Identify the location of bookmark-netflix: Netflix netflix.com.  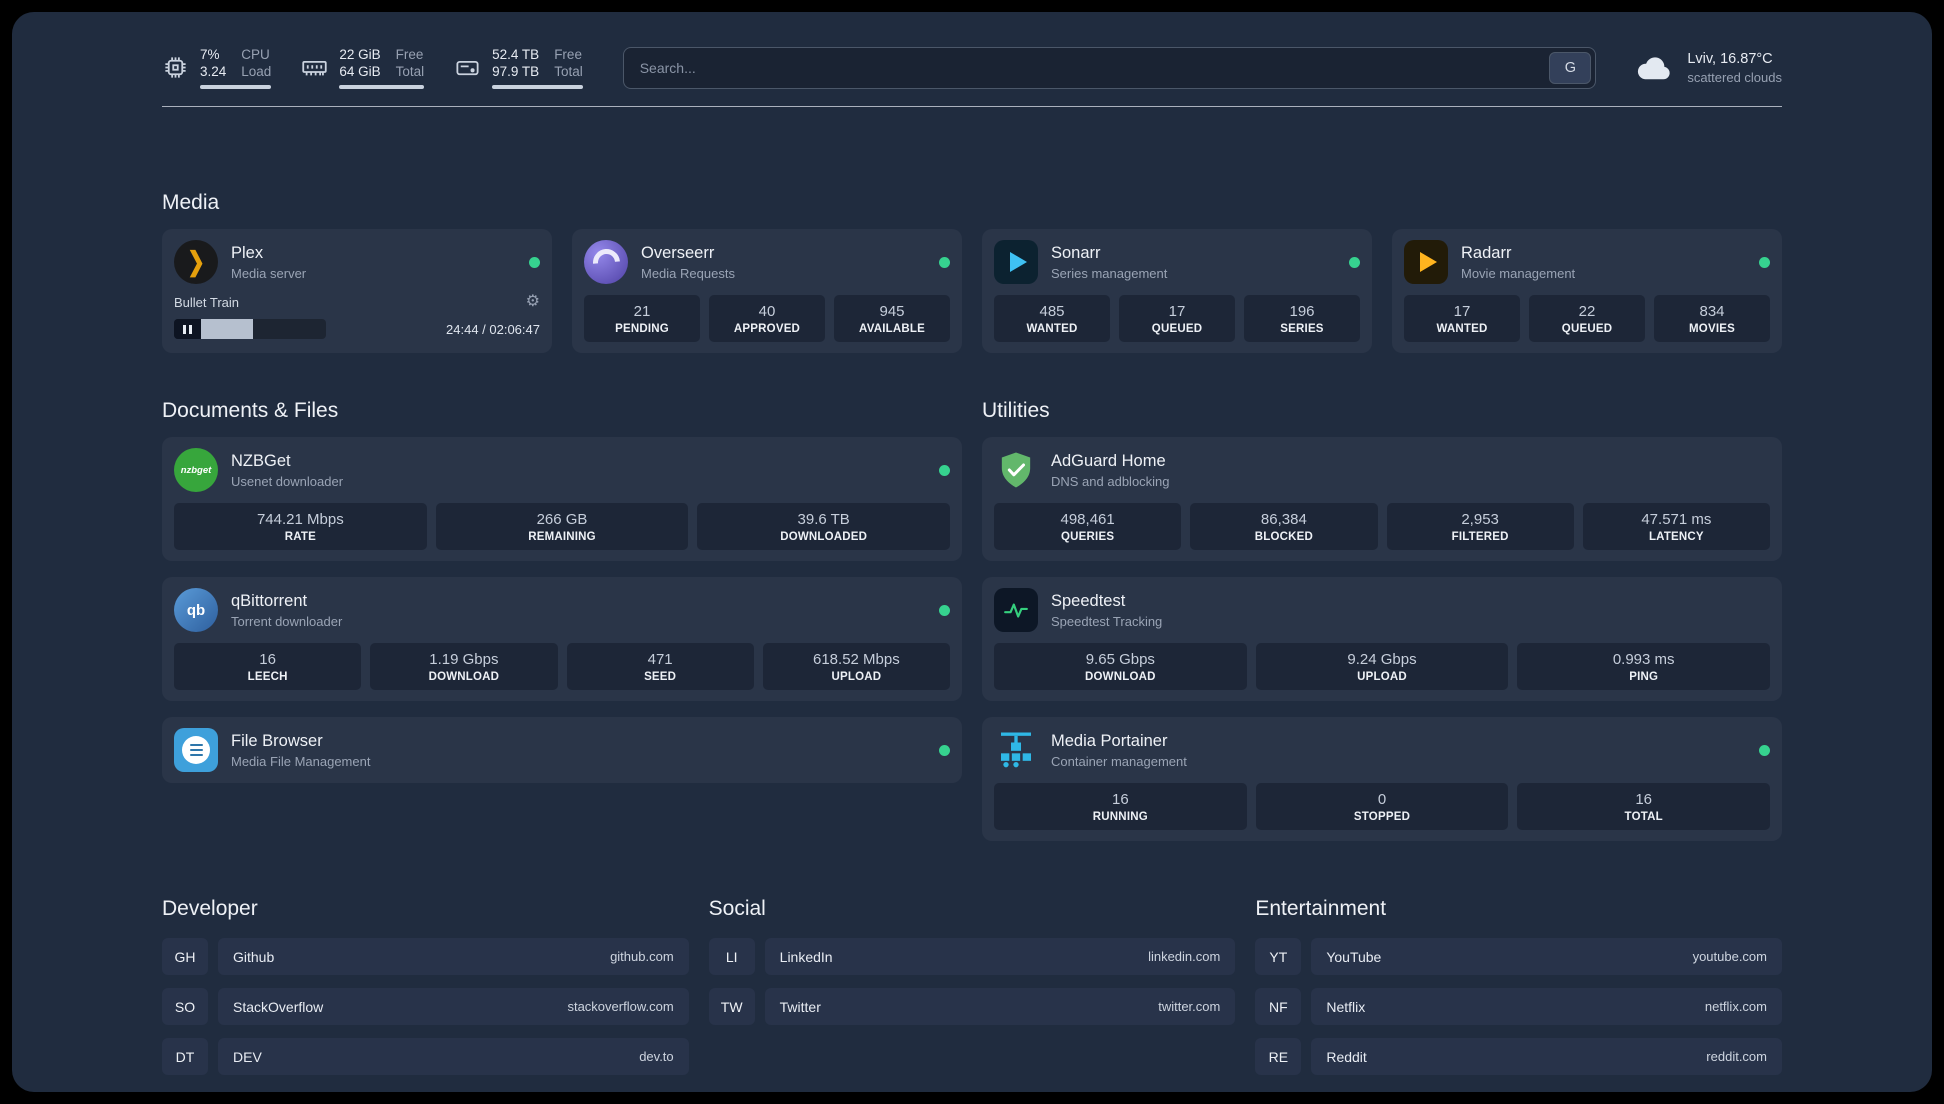
(1546, 1006).